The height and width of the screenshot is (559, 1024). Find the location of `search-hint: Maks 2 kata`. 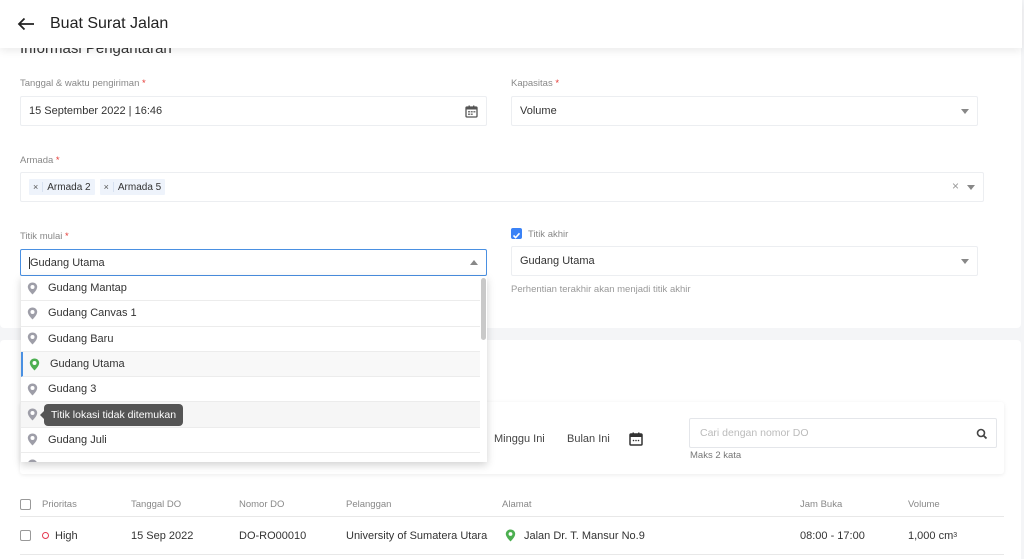

search-hint: Maks 2 kata is located at coordinates (716, 455).